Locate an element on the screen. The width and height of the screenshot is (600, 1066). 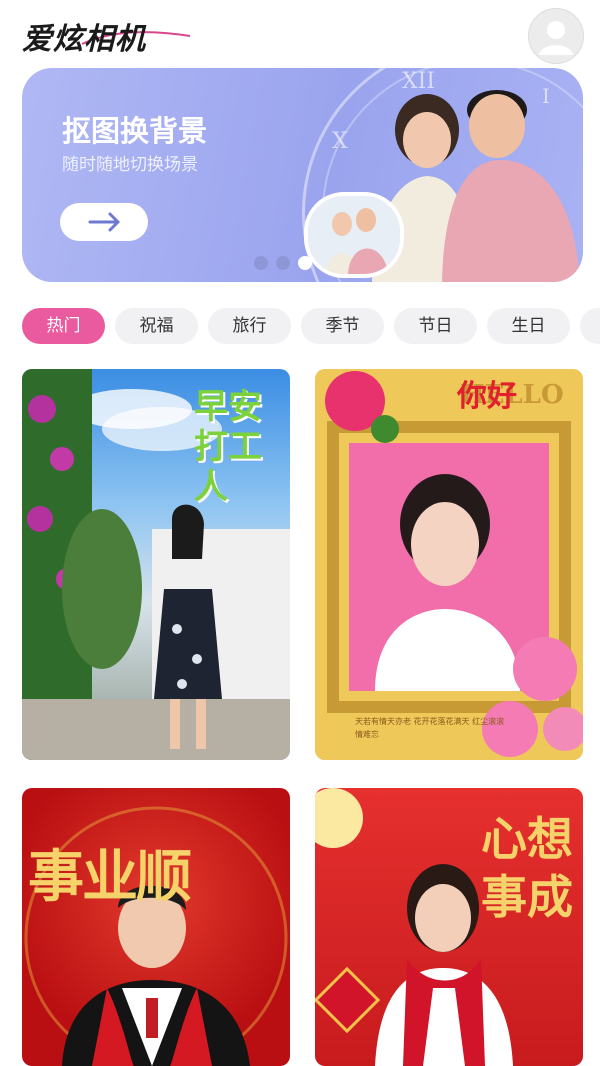
category-tab-festival: 节日 is located at coordinates (435, 326).